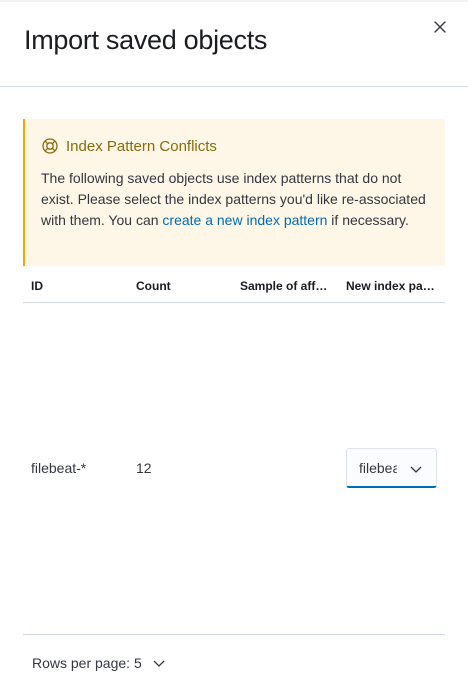 This screenshot has height=695, width=468. What do you see at coordinates (181, 286) in the screenshot?
I see `column-header-count: Count` at bounding box center [181, 286].